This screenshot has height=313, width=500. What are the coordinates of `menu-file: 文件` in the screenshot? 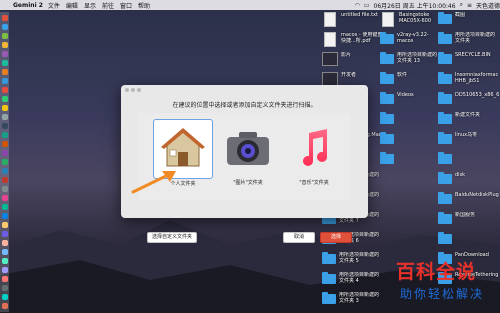 It's located at (54, 5).